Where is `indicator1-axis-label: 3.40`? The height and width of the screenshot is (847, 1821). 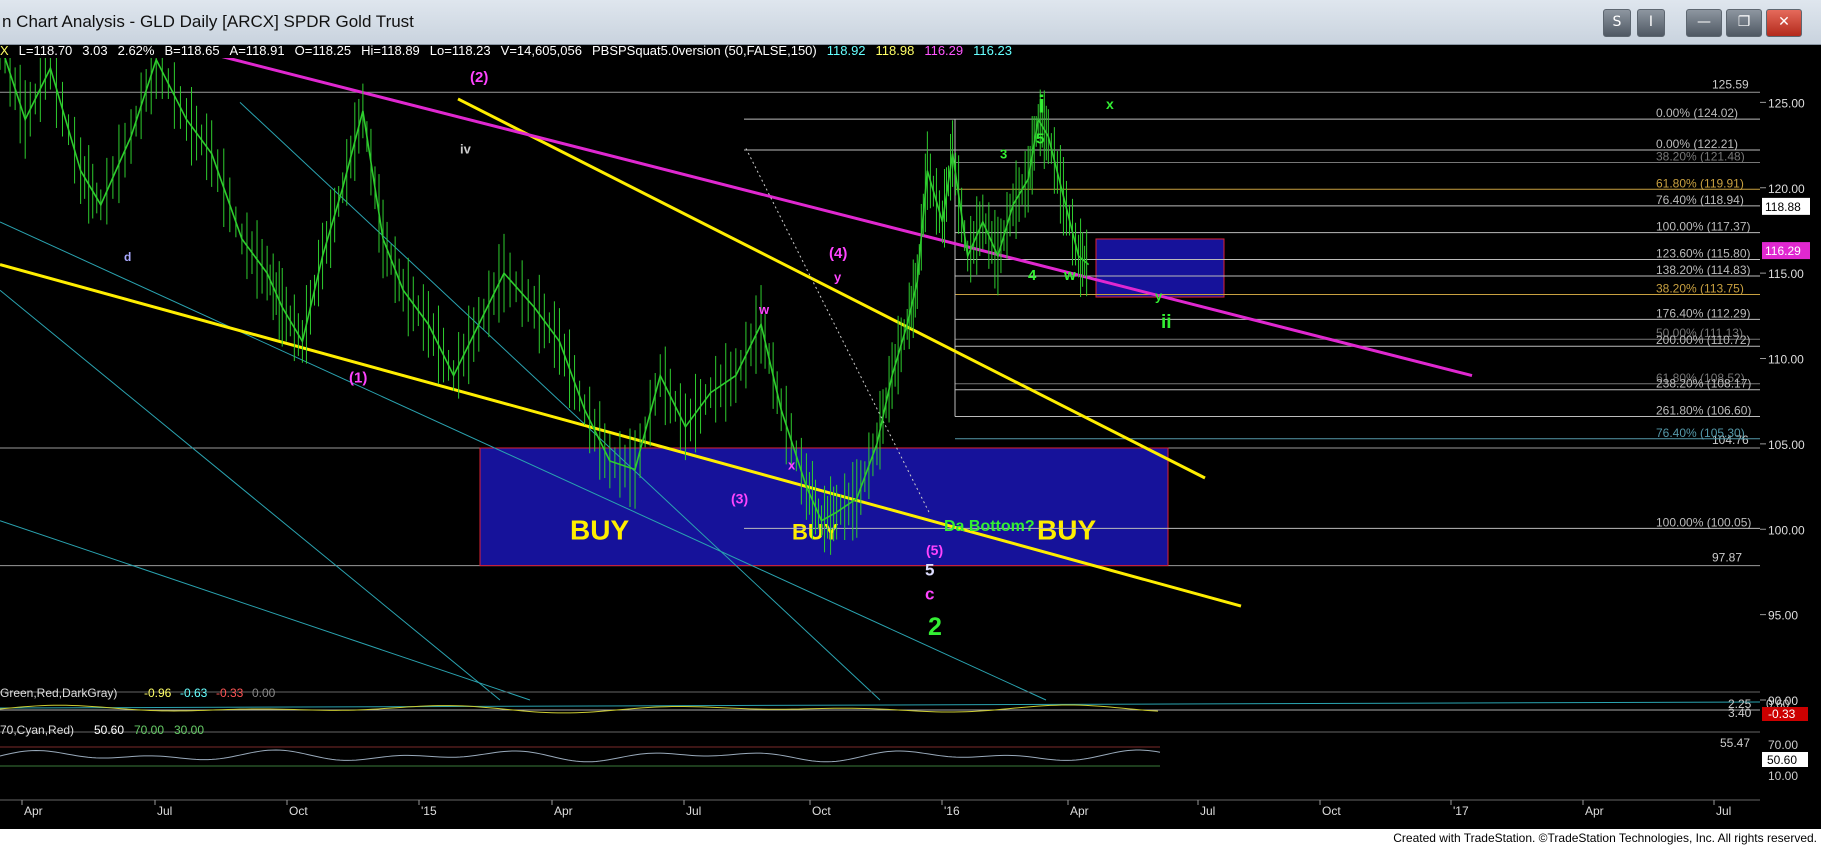
indicator1-axis-label: 3.40 is located at coordinates (1740, 713).